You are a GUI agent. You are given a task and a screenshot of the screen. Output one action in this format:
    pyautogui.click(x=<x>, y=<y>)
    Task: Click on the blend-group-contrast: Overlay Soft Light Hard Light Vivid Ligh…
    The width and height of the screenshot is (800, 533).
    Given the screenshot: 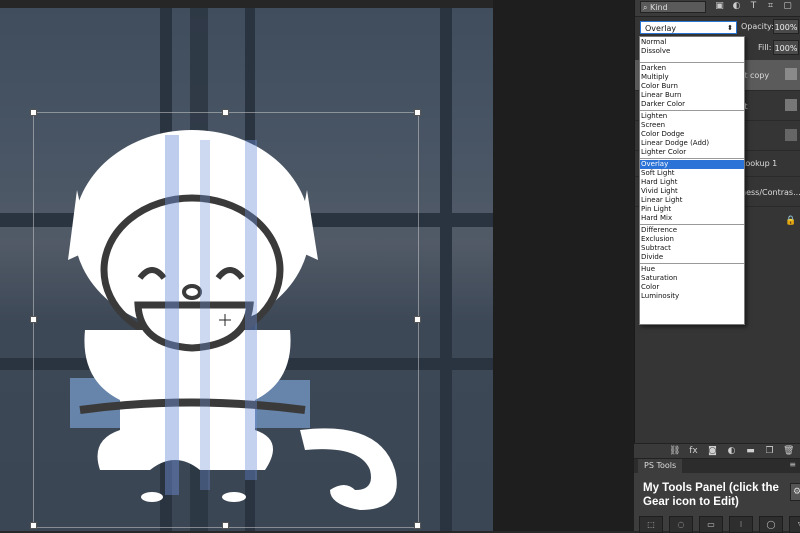 What is the action you would take?
    pyautogui.click(x=692, y=192)
    